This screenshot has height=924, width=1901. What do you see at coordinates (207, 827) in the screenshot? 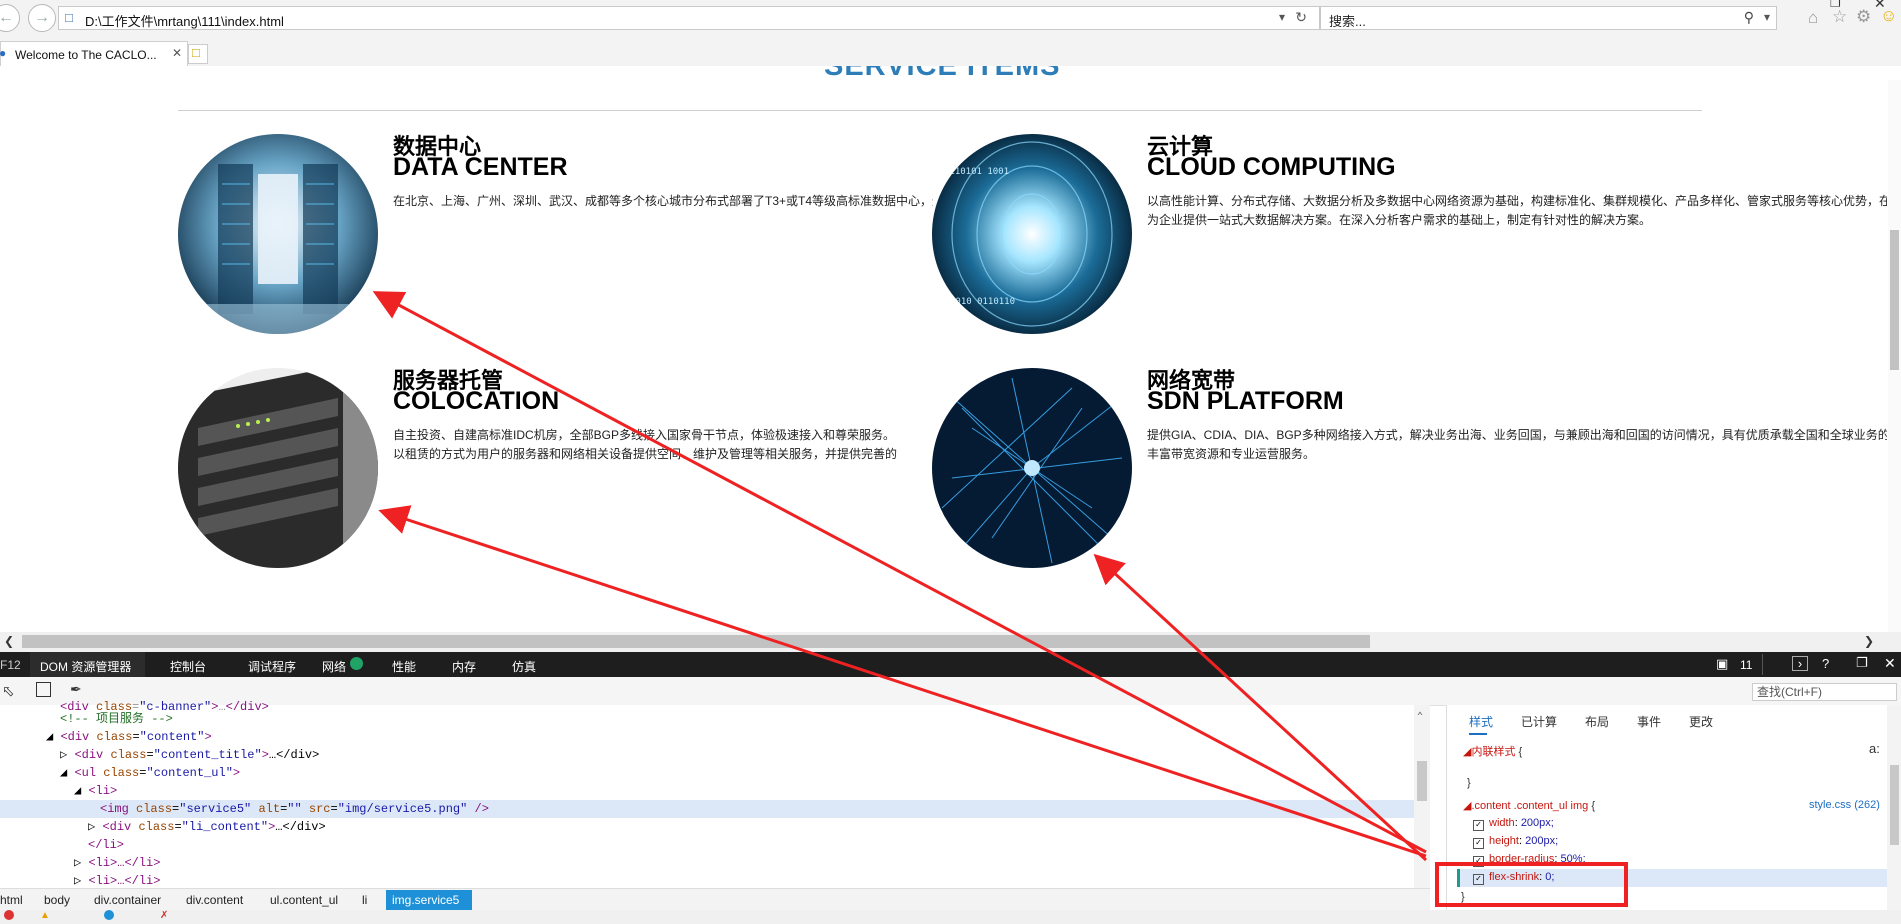
I see `dom-node-li-content: ▷ <div class="li_content">…</div>` at bounding box center [207, 827].